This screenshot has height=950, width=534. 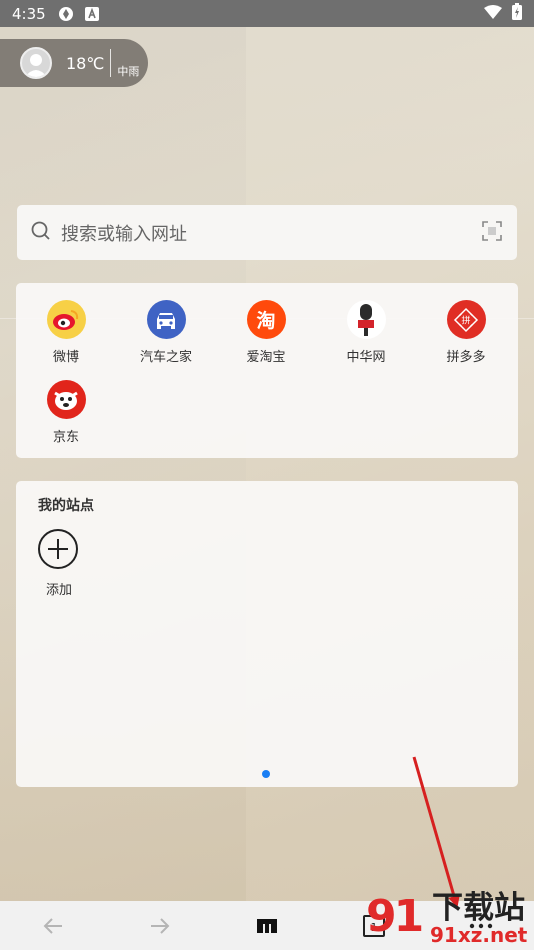 What do you see at coordinates (478, 908) in the screenshot?
I see `watermark-brand: 下载站` at bounding box center [478, 908].